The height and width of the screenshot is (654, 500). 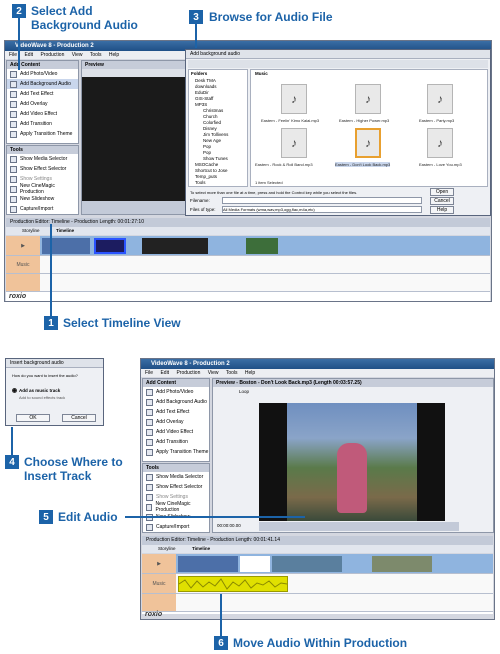 What do you see at coordinates (442, 192) in the screenshot?
I see `open-button: Open` at bounding box center [442, 192].